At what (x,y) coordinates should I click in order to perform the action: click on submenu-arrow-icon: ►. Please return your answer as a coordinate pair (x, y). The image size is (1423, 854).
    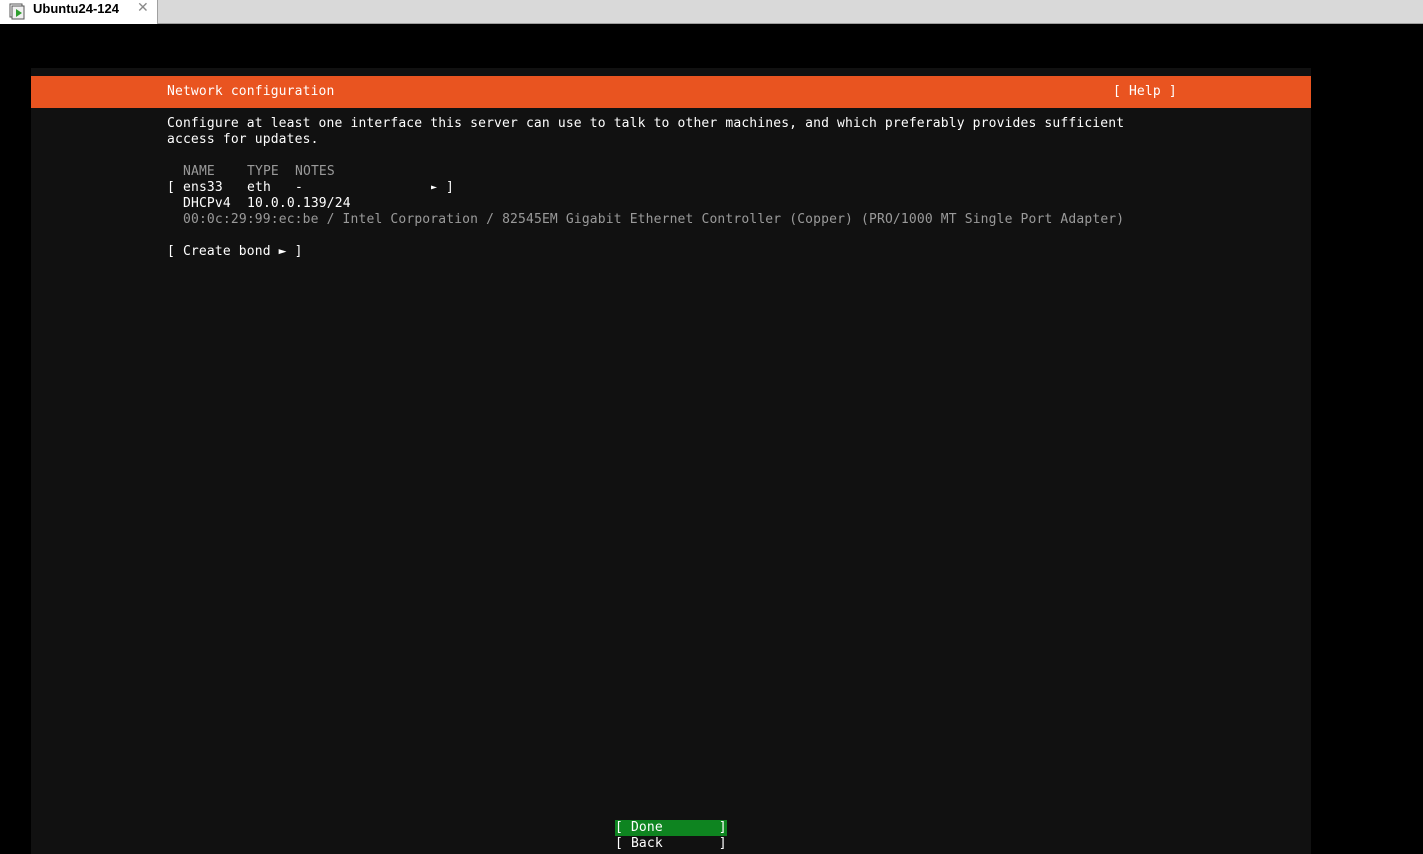
    Looking at the image, I should click on (434, 187).